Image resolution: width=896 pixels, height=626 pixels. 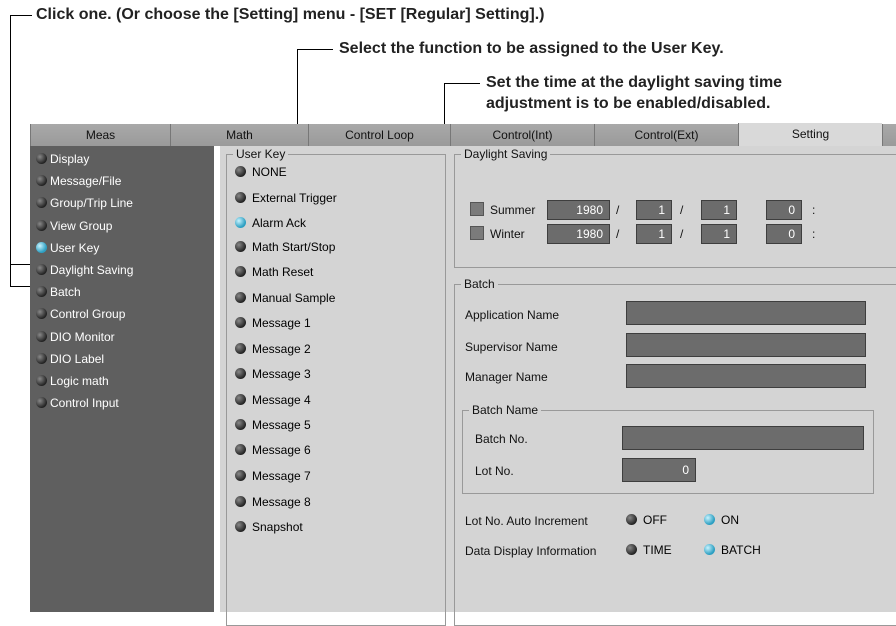 What do you see at coordinates (281, 476) in the screenshot?
I see `user-key-option-label: Message 7` at bounding box center [281, 476].